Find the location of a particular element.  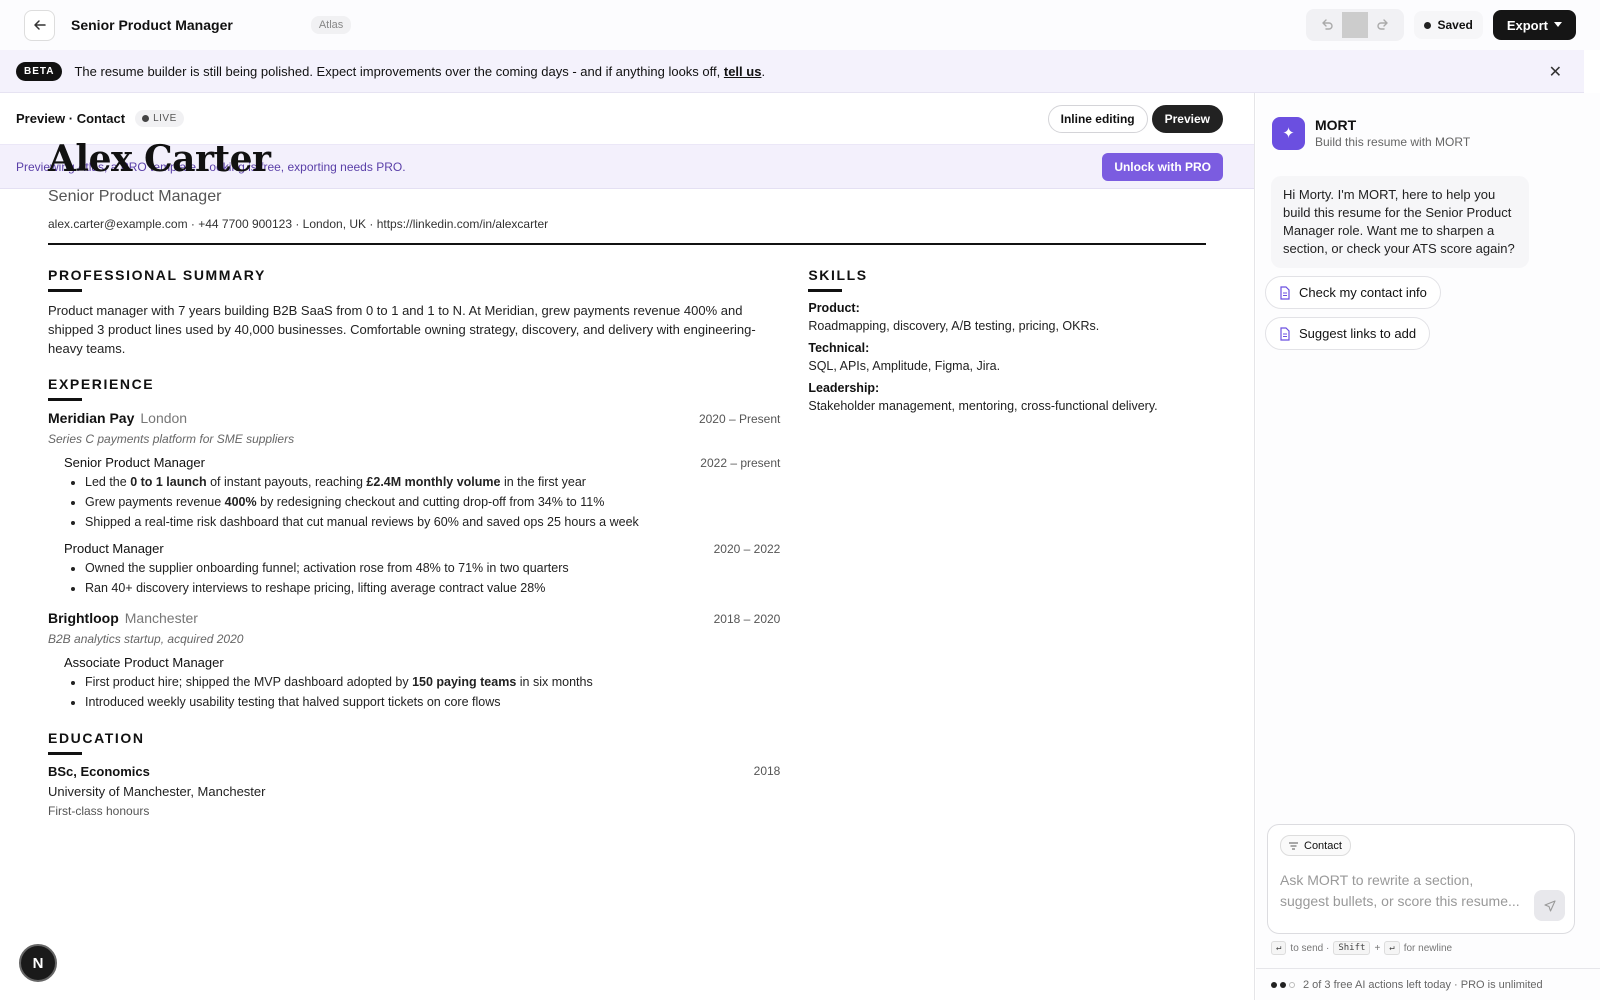

summary-heading: PROFESSIONAL SUMMARY is located at coordinates (157, 275).